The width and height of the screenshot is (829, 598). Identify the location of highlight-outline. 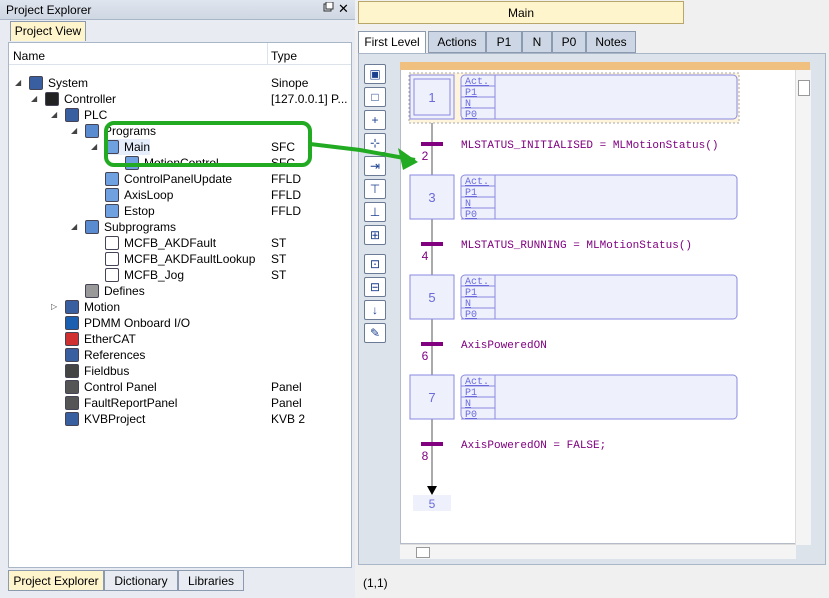
(208, 144).